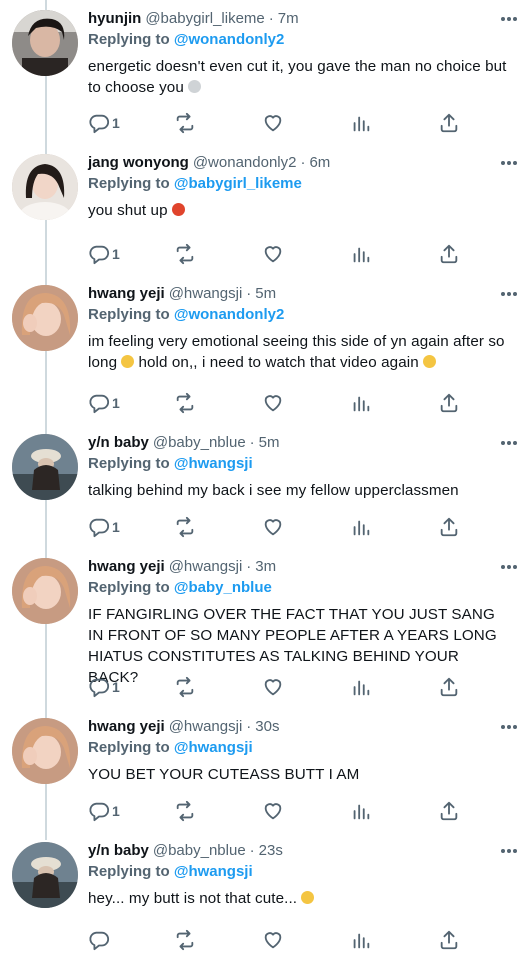 This screenshot has height=960, width=523. I want to click on tweet-text: you shut up, so click(298, 210).